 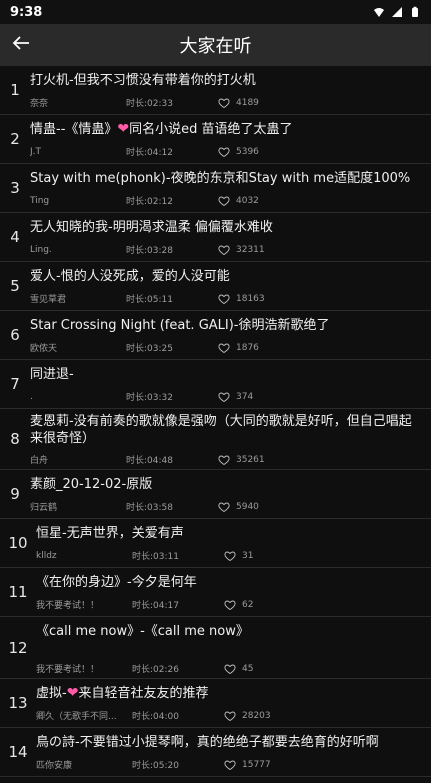 What do you see at coordinates (41, 249) in the screenshot?
I see `uploader-name: Ling.` at bounding box center [41, 249].